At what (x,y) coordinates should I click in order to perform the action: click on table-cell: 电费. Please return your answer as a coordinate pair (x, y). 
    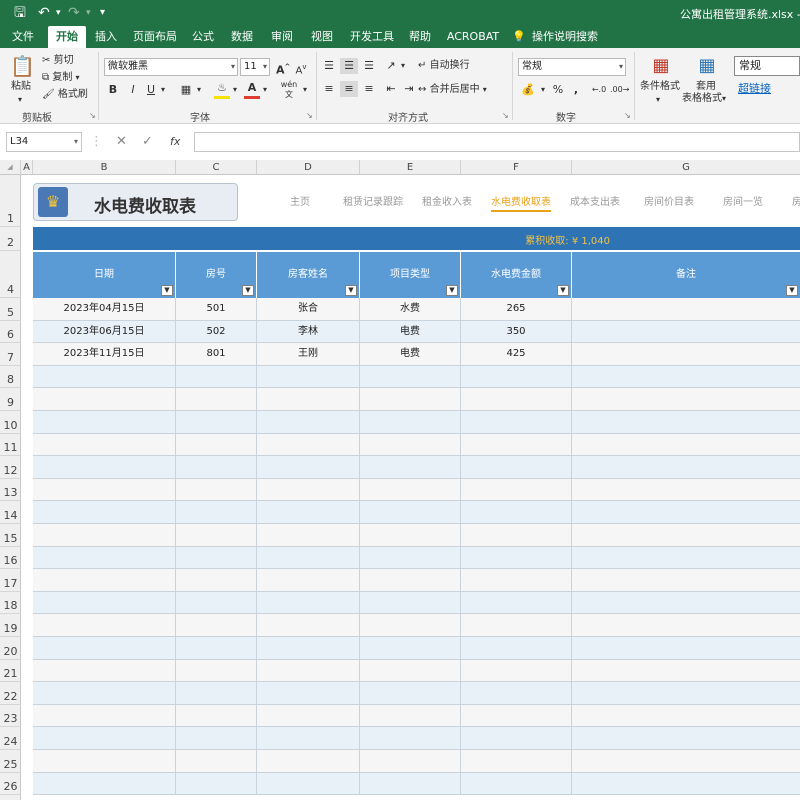
    Looking at the image, I should click on (410, 354).